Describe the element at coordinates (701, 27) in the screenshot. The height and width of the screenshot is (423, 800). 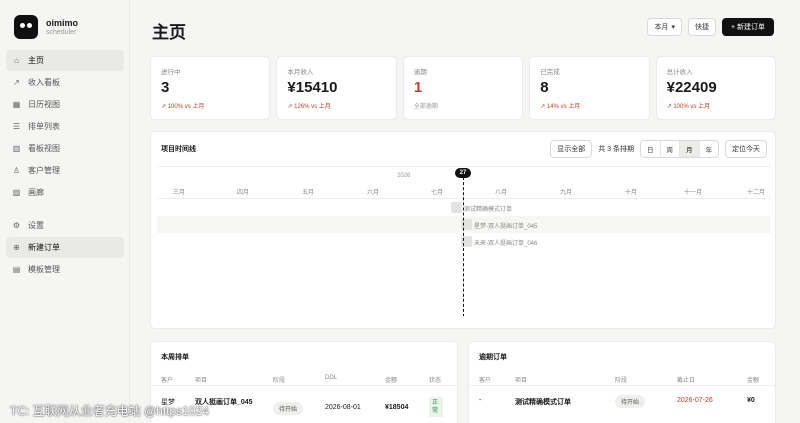
I see `quick-button: 快捷` at that location.